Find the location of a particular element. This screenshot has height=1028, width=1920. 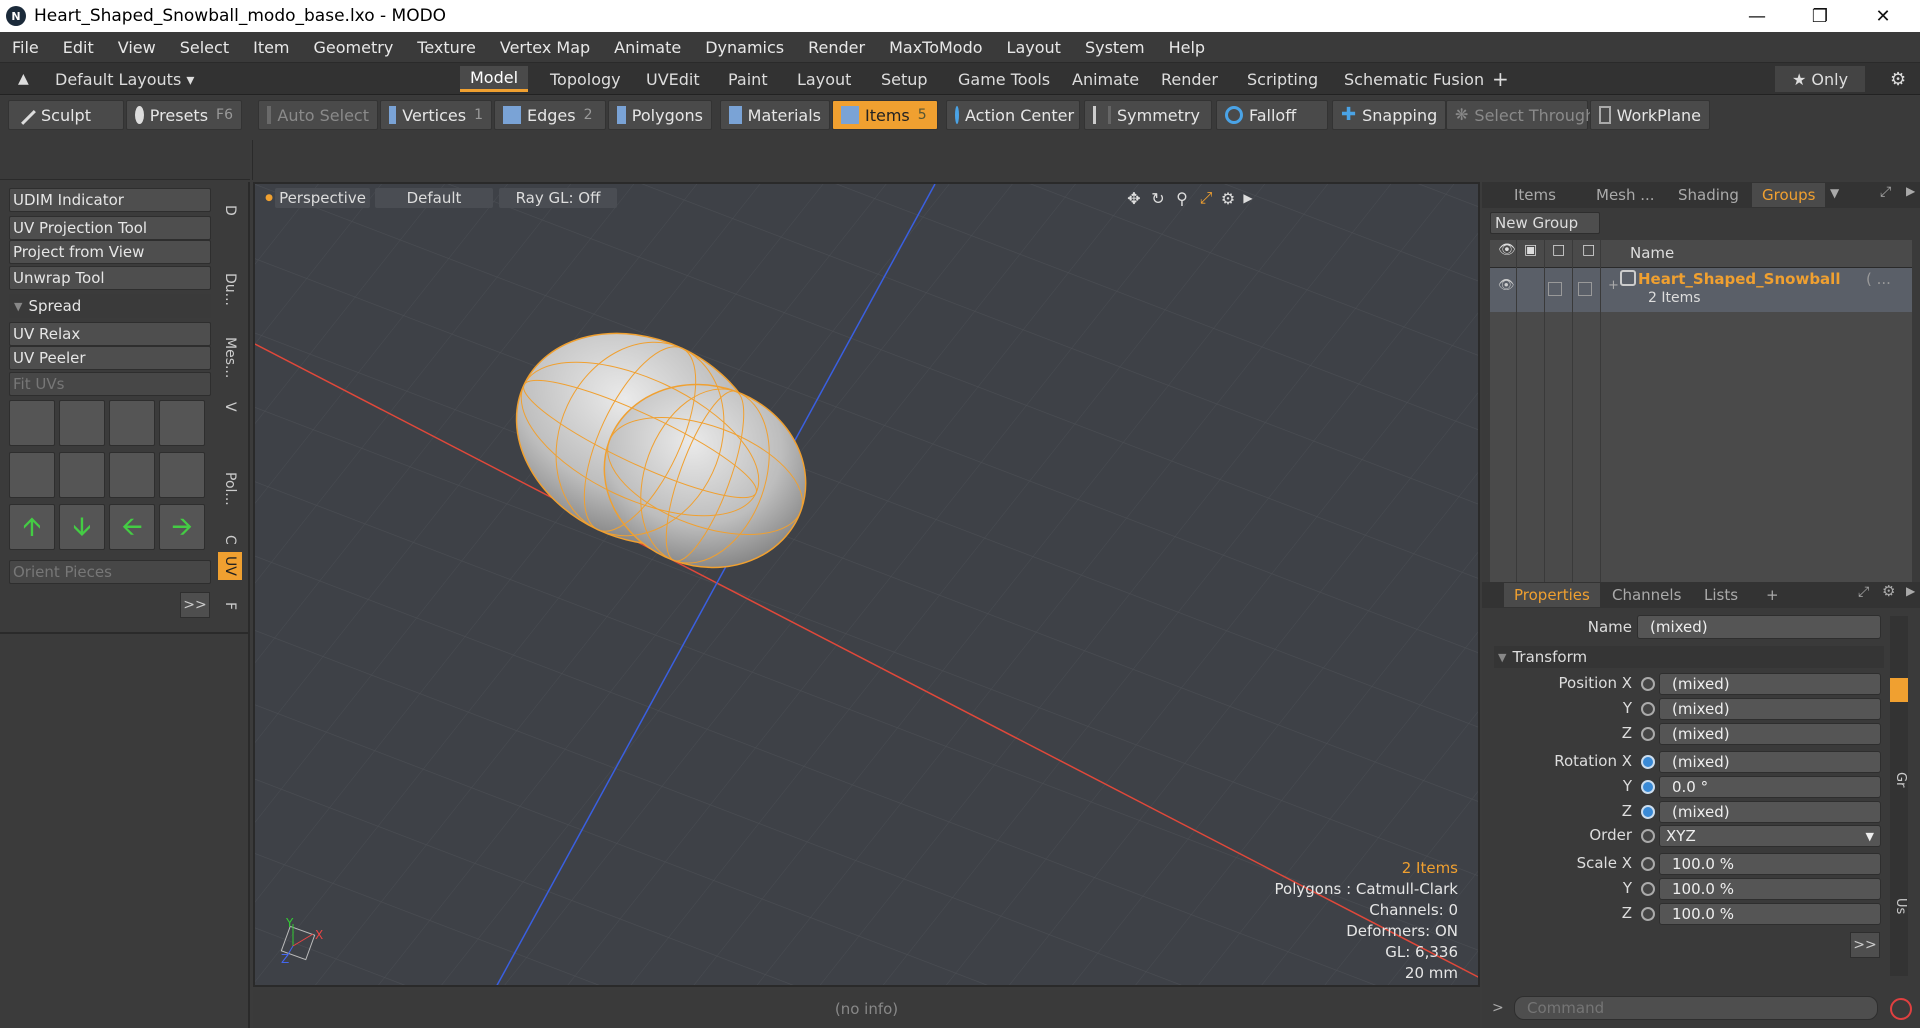

vtab-f: F is located at coordinates (230, 606).